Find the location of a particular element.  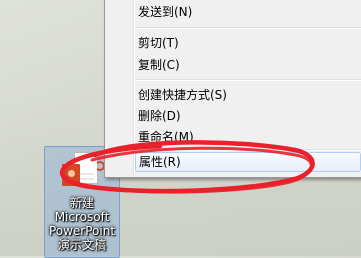

icon-label-line: 演示文稿 is located at coordinates (81, 245).